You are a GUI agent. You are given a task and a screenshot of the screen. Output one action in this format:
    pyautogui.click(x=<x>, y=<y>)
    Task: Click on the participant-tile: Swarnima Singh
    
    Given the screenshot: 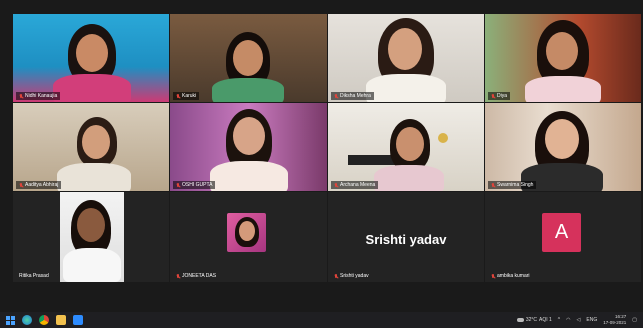 What is the action you would take?
    pyautogui.click(x=563, y=147)
    